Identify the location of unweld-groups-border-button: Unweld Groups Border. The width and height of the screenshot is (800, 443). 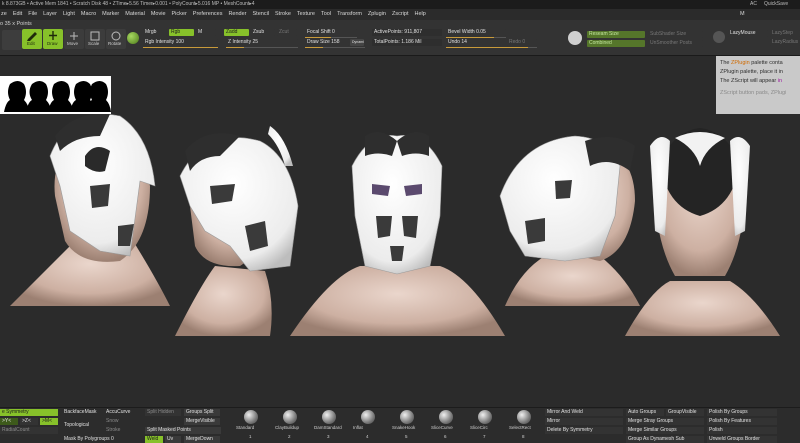
(742, 439).